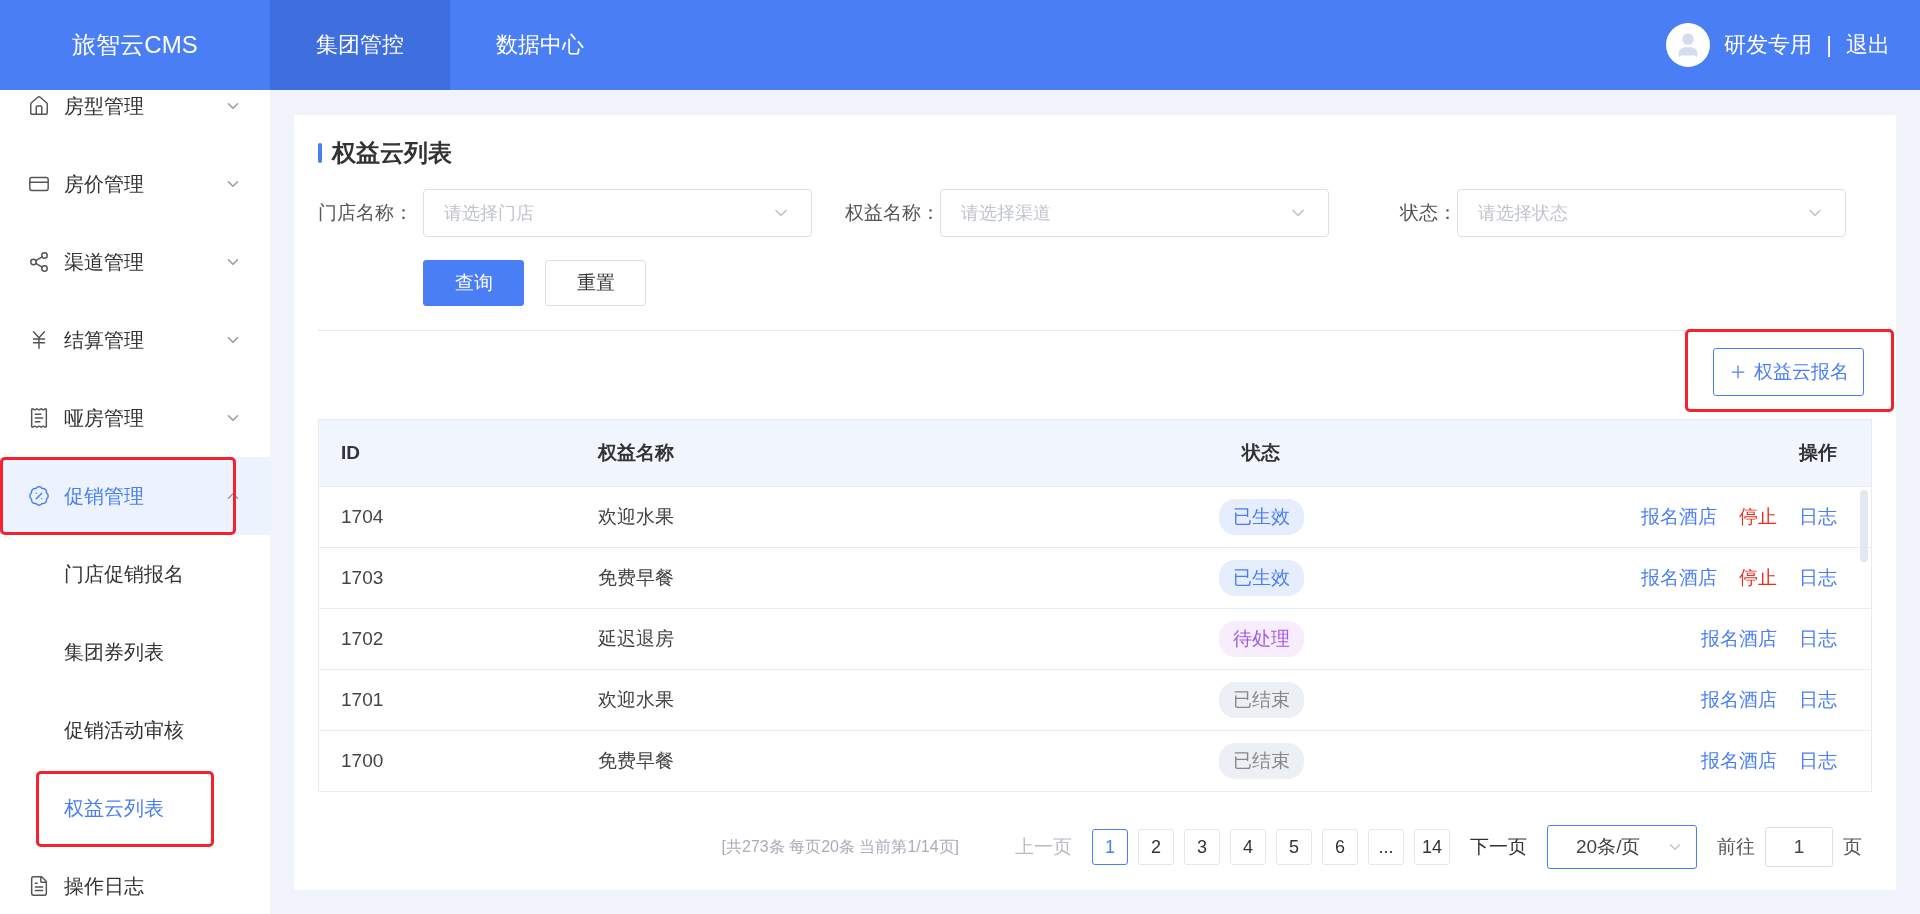 Image resolution: width=1920 pixels, height=914 pixels. Describe the element at coordinates (320, 153) in the screenshot. I see `title-marker` at that location.